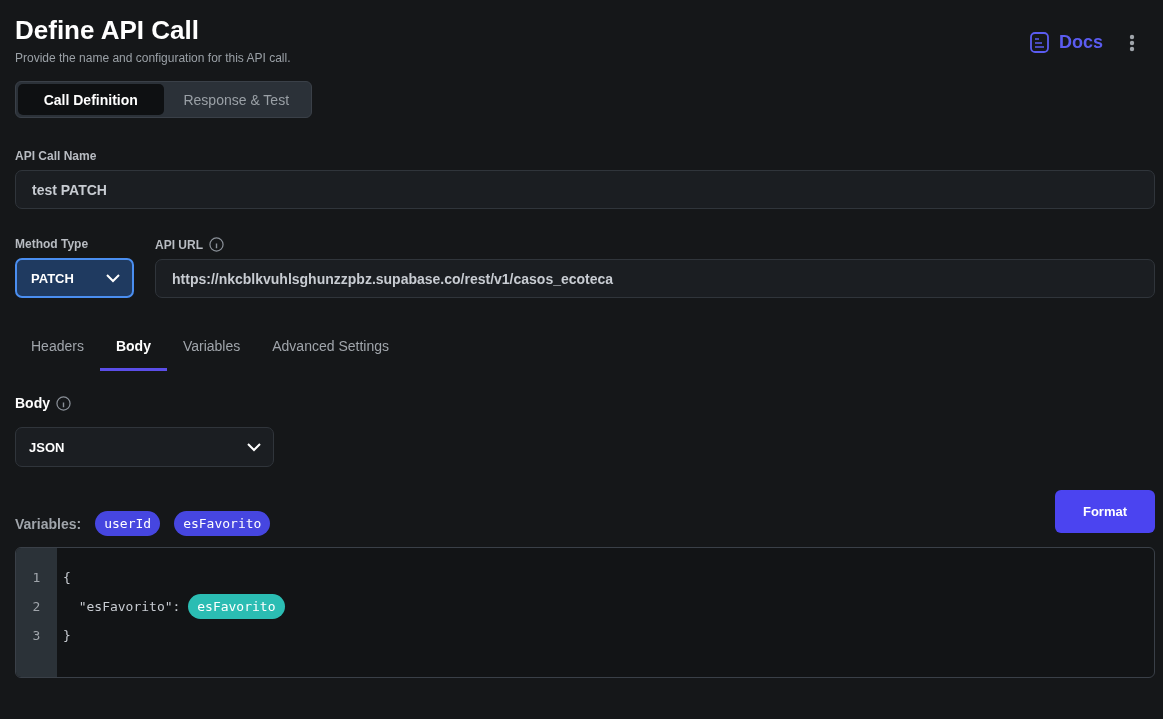 The width and height of the screenshot is (1163, 719). What do you see at coordinates (236, 99) in the screenshot?
I see `mode-tab: Response & Test` at bounding box center [236, 99].